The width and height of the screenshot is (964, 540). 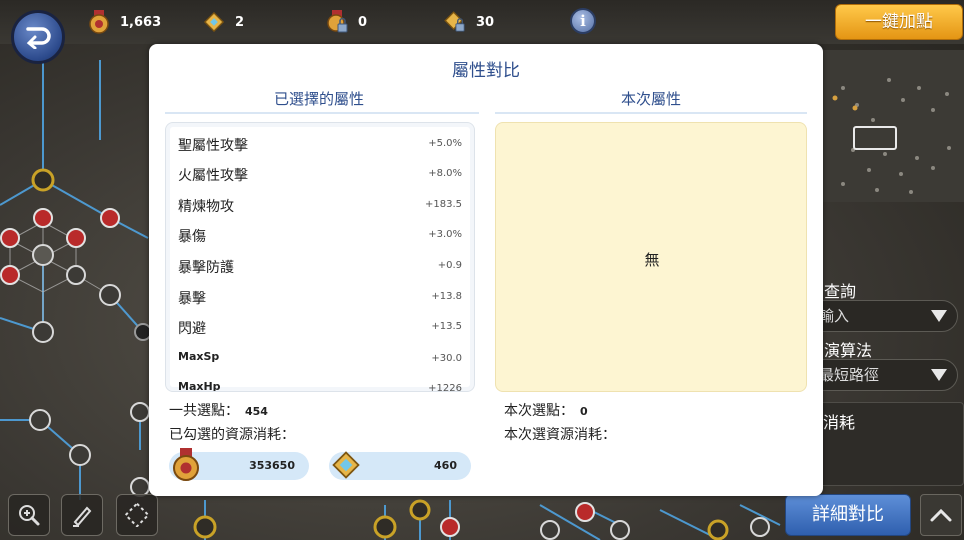 I want to click on resource-medal: 1,663, so click(x=124, y=22).